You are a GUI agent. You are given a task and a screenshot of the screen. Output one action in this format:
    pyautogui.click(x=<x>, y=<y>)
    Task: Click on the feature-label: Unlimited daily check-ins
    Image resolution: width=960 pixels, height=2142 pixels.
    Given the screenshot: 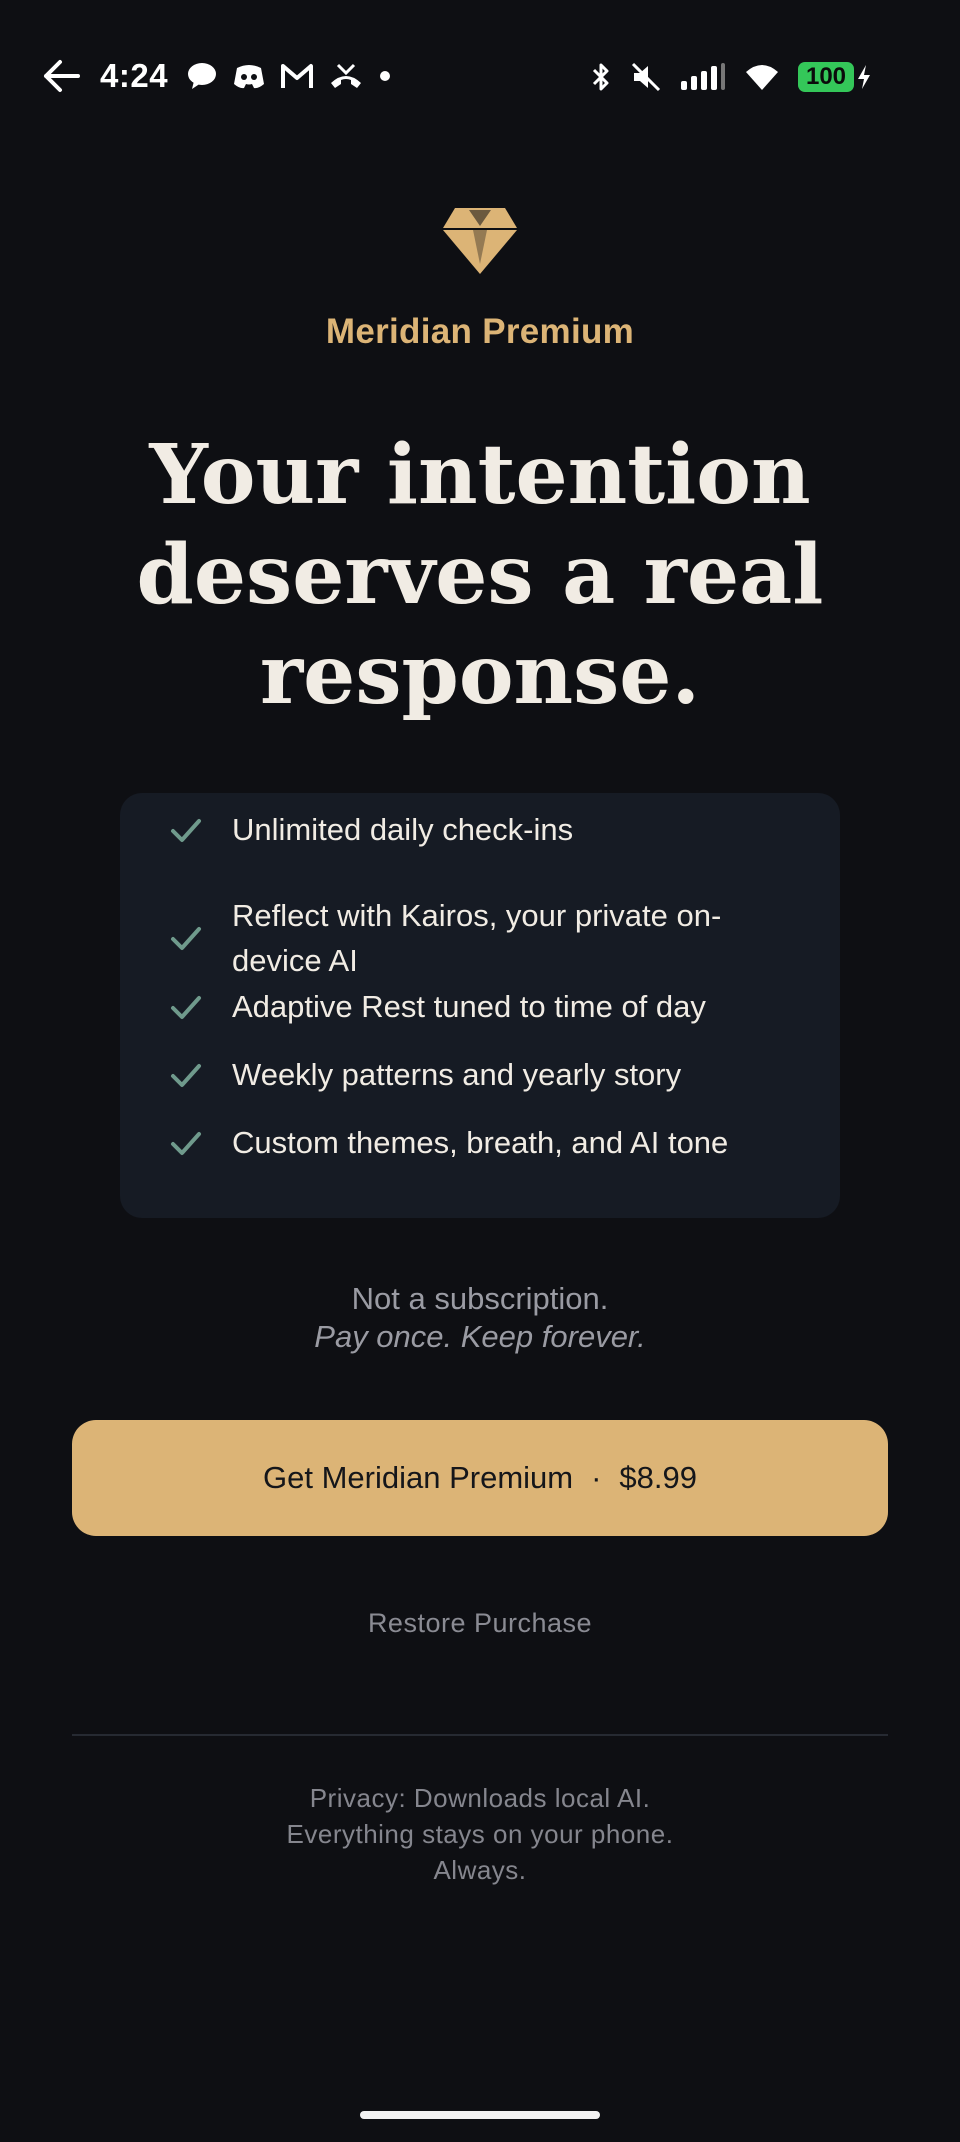 What is the action you would take?
    pyautogui.click(x=403, y=829)
    